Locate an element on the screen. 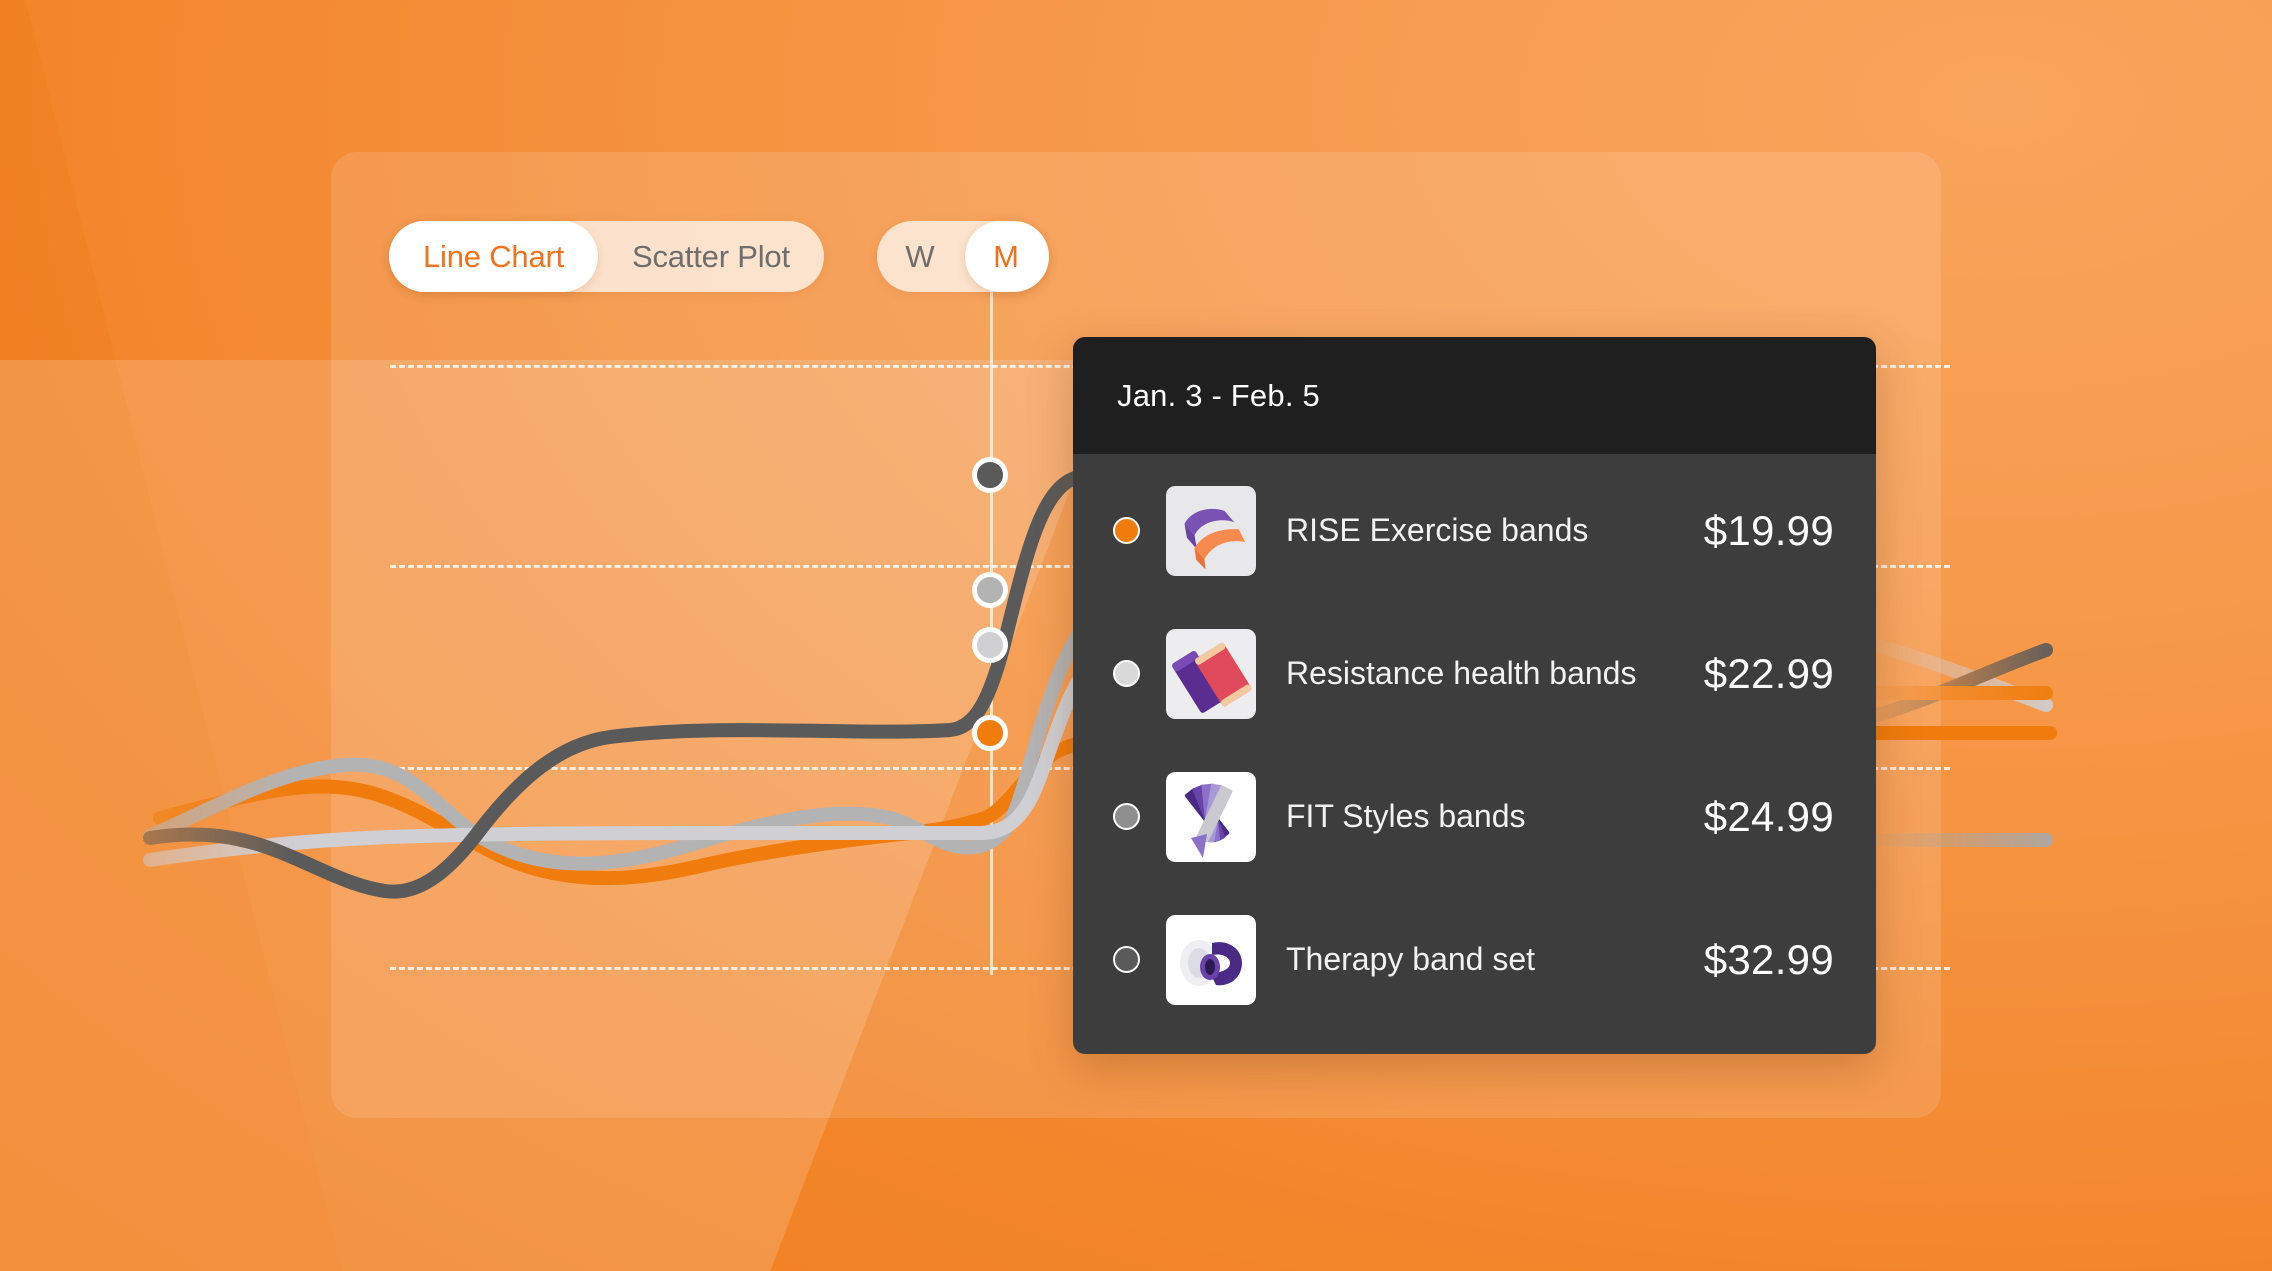  tooltip-product-row: Therapy band set $32.99 is located at coordinates (1474, 959).